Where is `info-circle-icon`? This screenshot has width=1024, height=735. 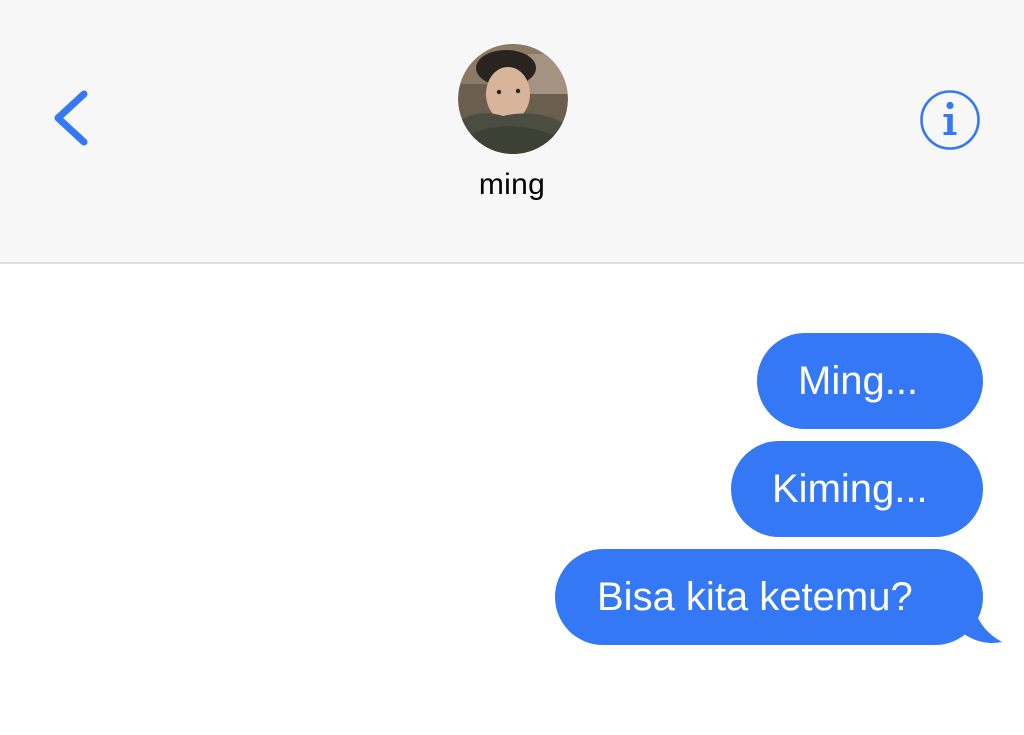
info-circle-icon is located at coordinates (950, 120).